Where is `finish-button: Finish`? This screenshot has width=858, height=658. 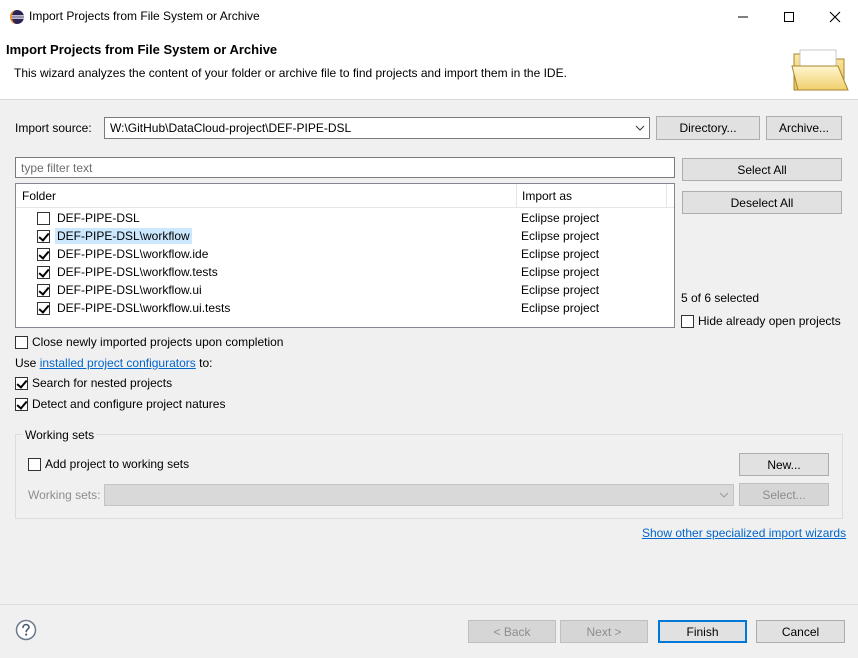
finish-button: Finish is located at coordinates (702, 631).